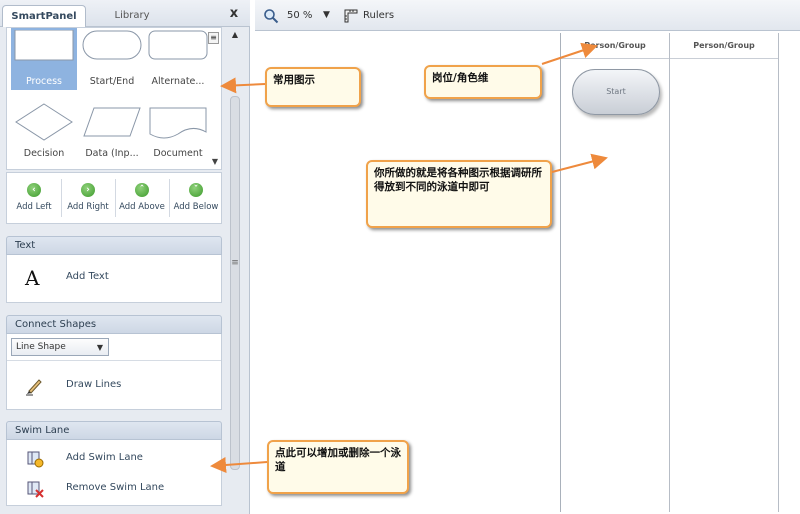  What do you see at coordinates (35, 489) in the screenshot?
I see `remove-lane-icon` at bounding box center [35, 489].